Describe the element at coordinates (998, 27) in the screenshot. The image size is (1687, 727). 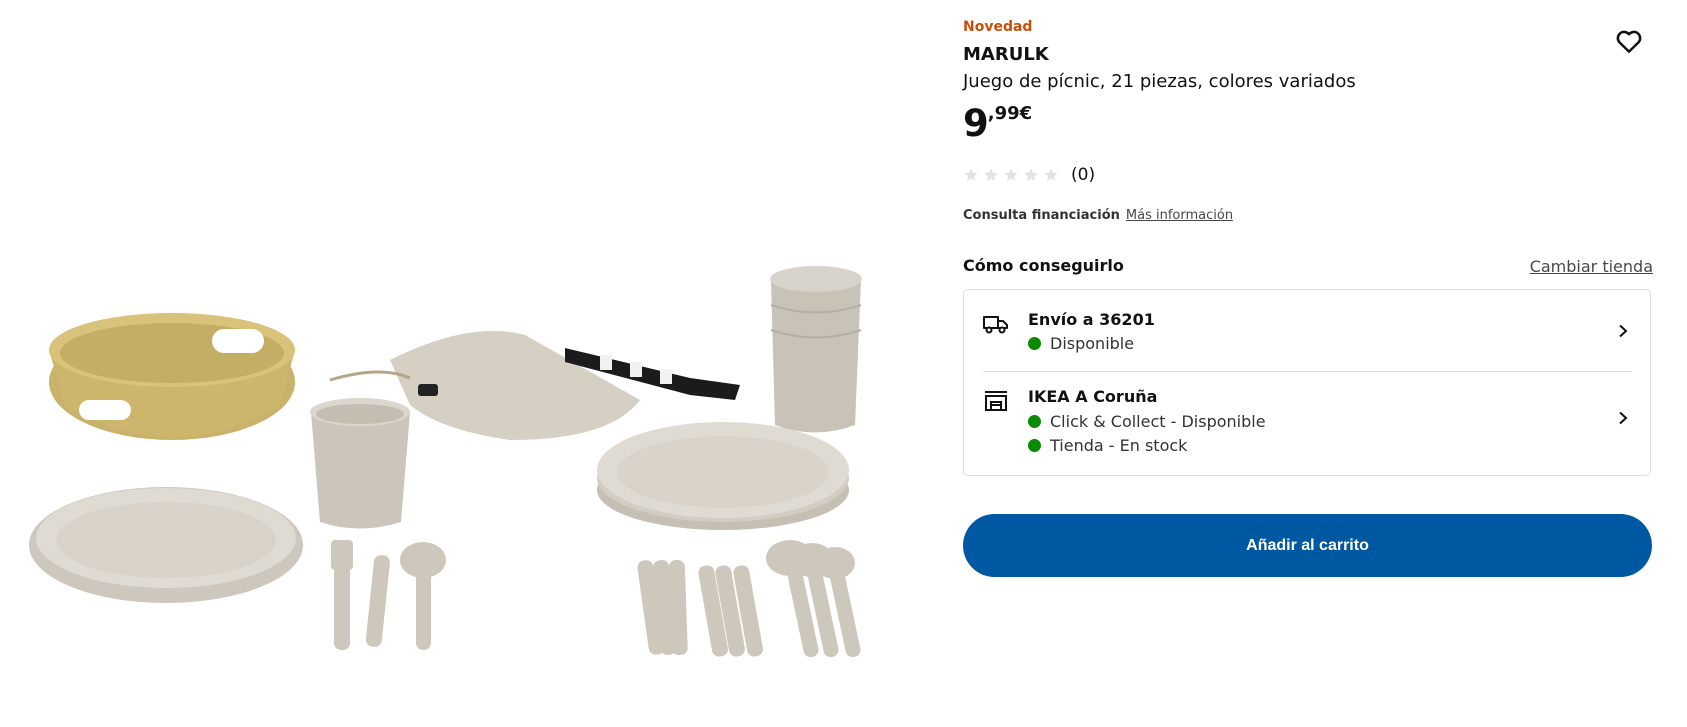
I see `new-badge: Novedad` at that location.